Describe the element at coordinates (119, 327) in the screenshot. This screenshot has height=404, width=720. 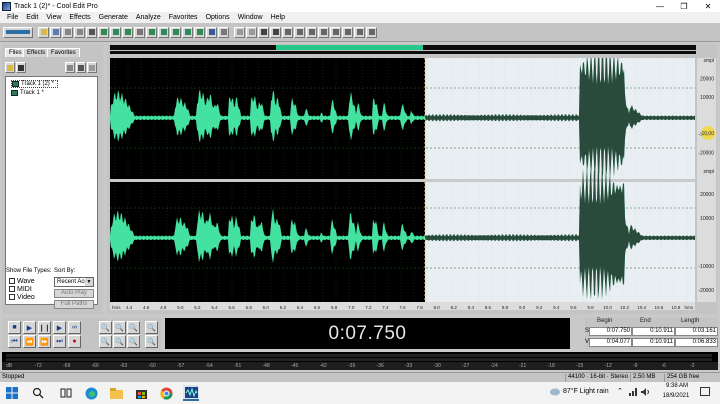
I see `zoom-out-horizontal-icon: 🔍` at that location.